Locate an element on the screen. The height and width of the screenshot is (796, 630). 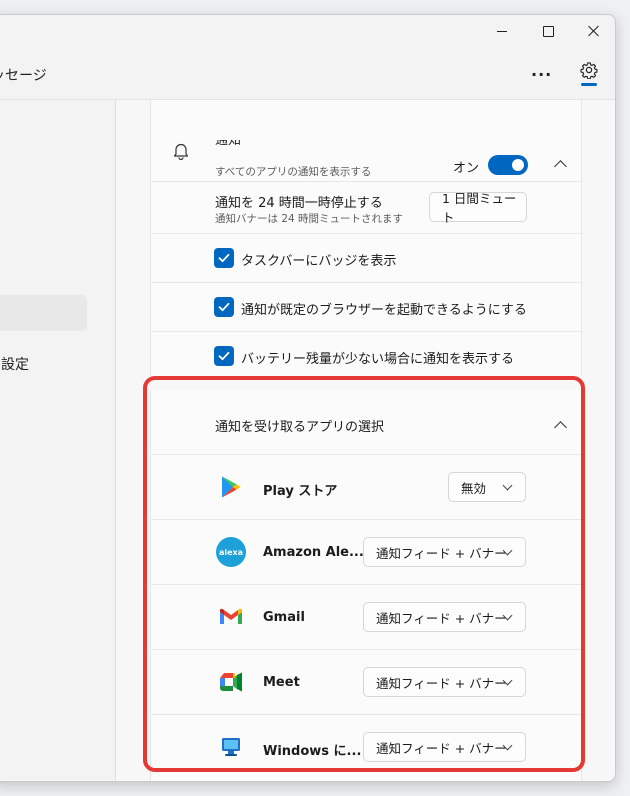
meet-icon is located at coordinates (231, 682).